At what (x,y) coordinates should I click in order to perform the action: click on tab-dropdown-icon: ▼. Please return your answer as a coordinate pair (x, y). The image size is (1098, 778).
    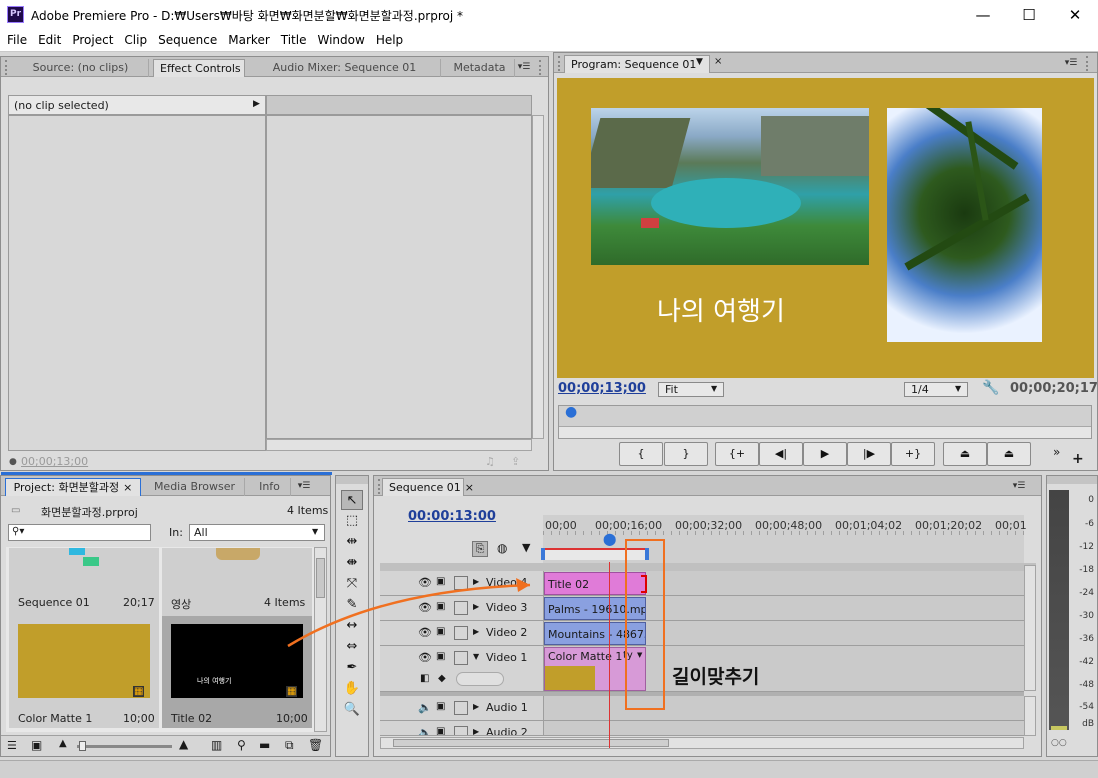
    Looking at the image, I should click on (699, 62).